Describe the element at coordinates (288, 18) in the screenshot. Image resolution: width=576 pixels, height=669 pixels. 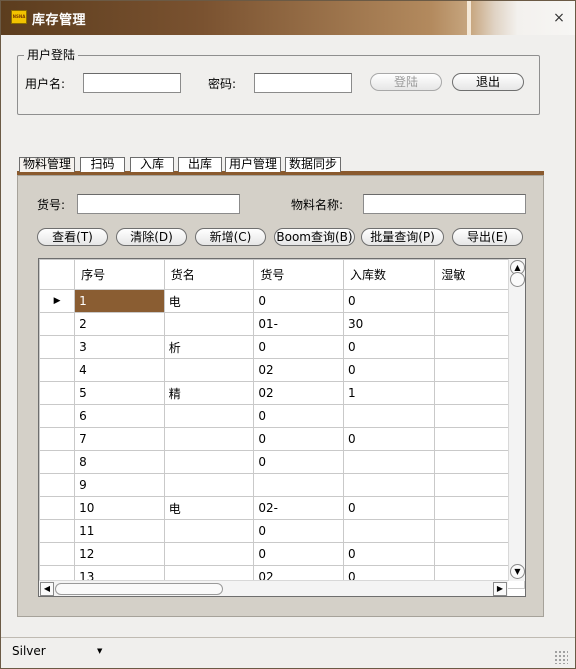
I see `title-bar: NSNA 库存管理 ×` at that location.